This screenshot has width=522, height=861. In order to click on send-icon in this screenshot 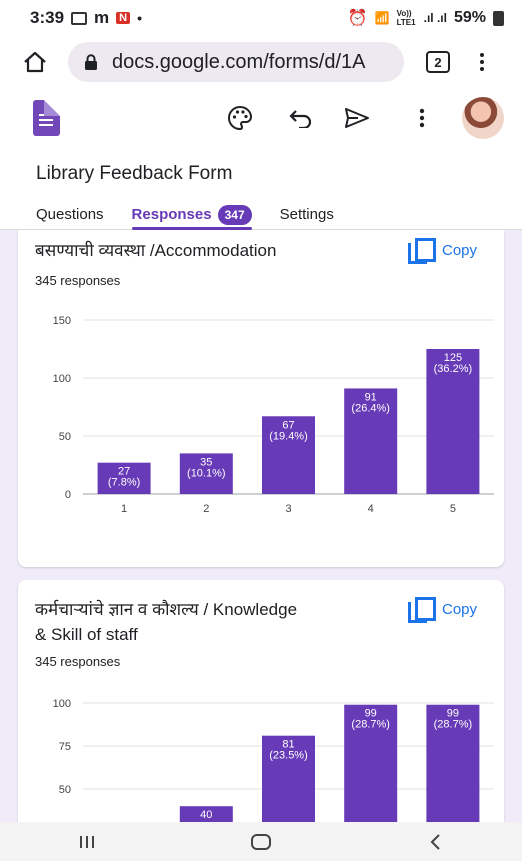, I will do `click(357, 118)`.